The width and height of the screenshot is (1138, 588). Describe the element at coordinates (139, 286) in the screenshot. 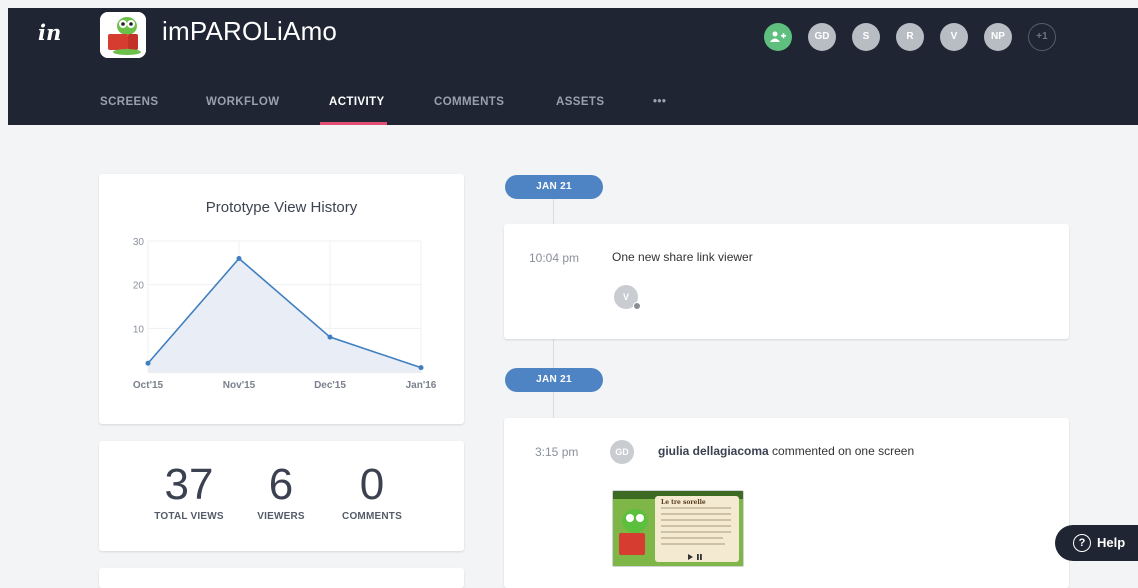

I see `y-tick-label: 20` at that location.